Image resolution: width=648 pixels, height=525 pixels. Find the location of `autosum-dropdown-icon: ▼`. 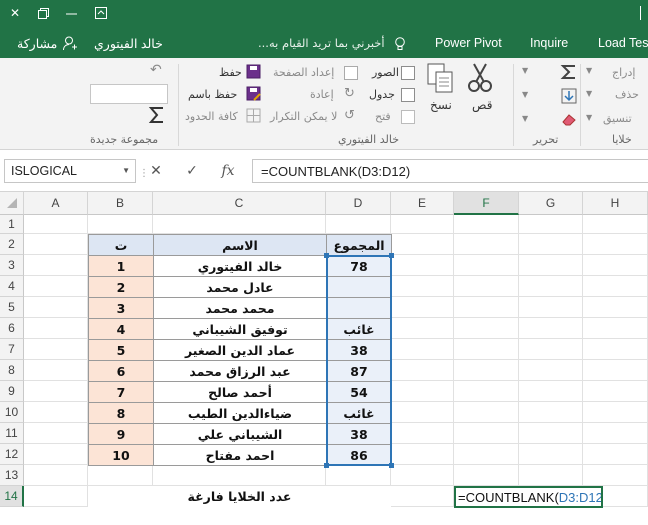

autosum-dropdown-icon: ▼ is located at coordinates (525, 70).